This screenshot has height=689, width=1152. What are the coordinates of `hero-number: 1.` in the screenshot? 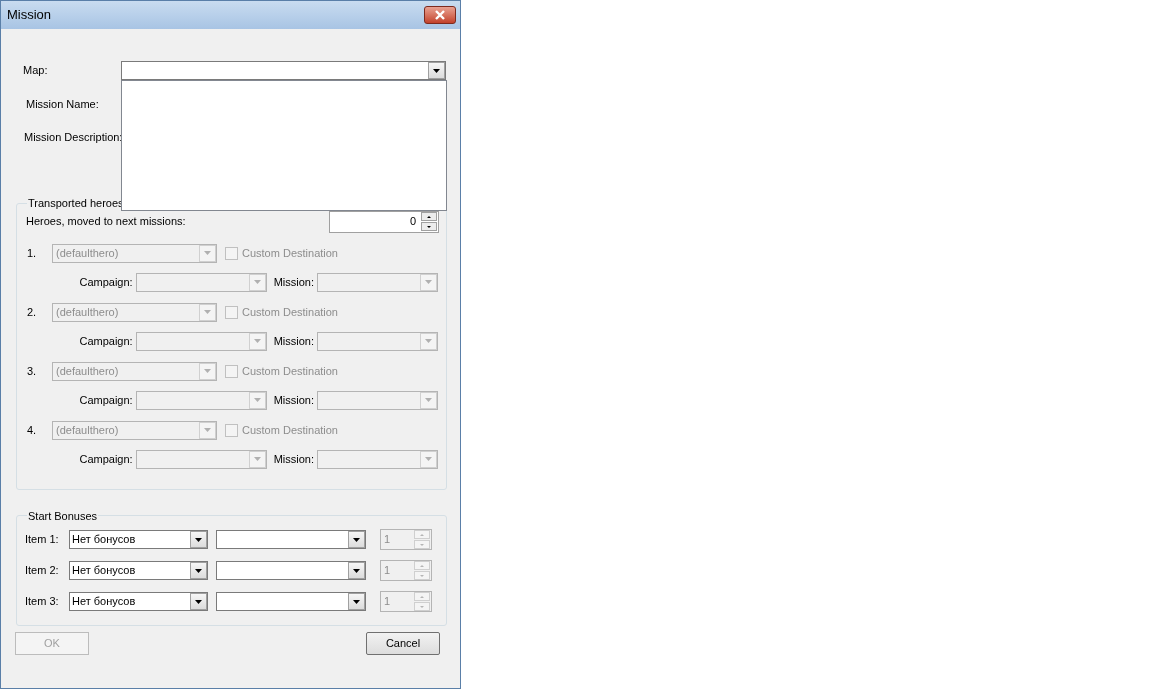 It's located at (32, 253).